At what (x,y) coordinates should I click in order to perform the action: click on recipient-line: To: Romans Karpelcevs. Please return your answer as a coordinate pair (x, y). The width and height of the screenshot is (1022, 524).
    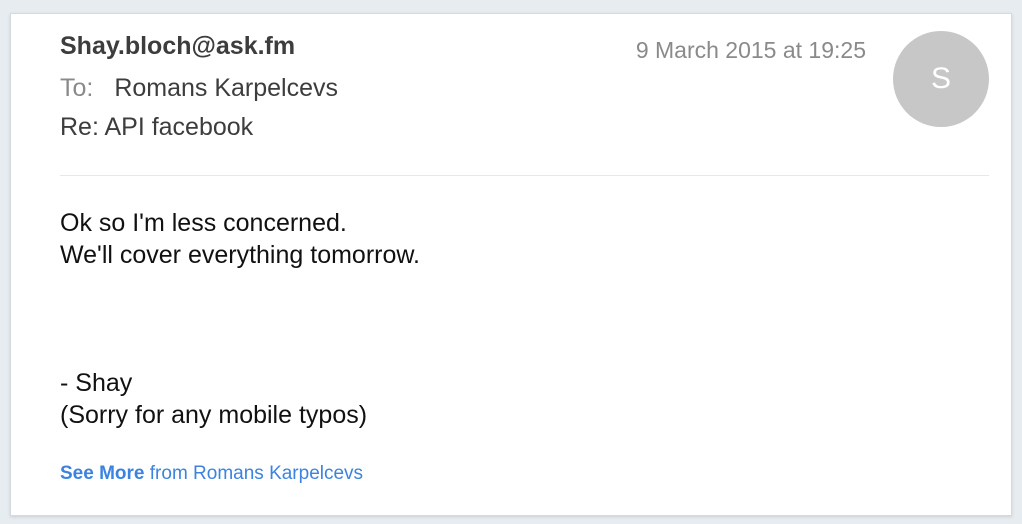
    Looking at the image, I should click on (199, 88).